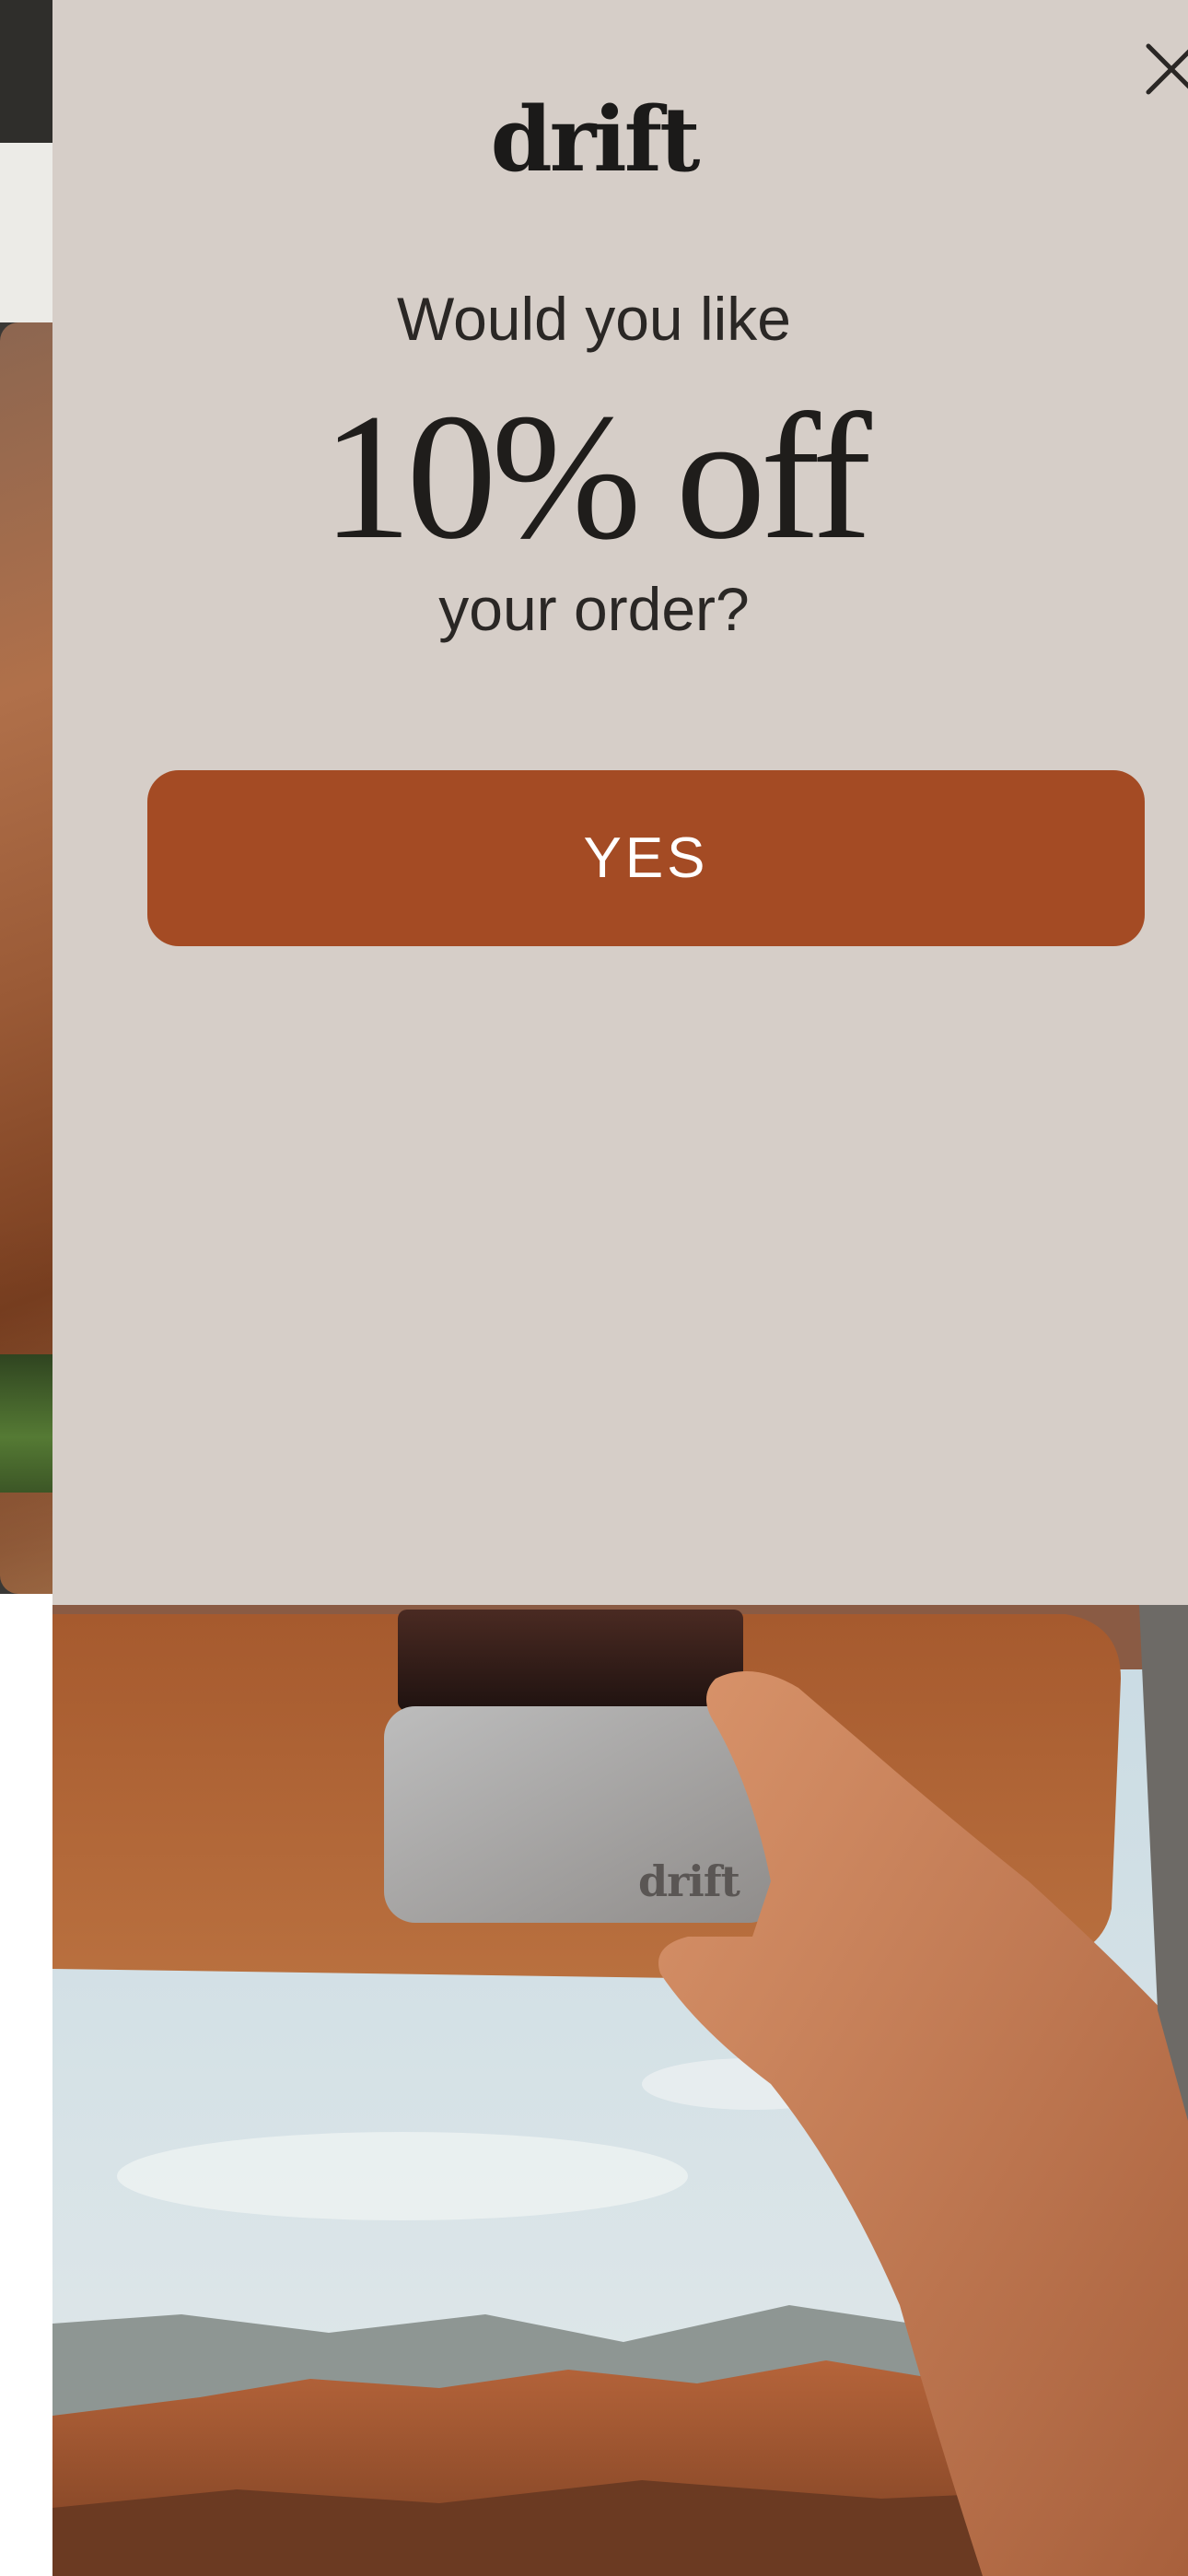  What do you see at coordinates (595, 140) in the screenshot?
I see `brand-logo: drift` at bounding box center [595, 140].